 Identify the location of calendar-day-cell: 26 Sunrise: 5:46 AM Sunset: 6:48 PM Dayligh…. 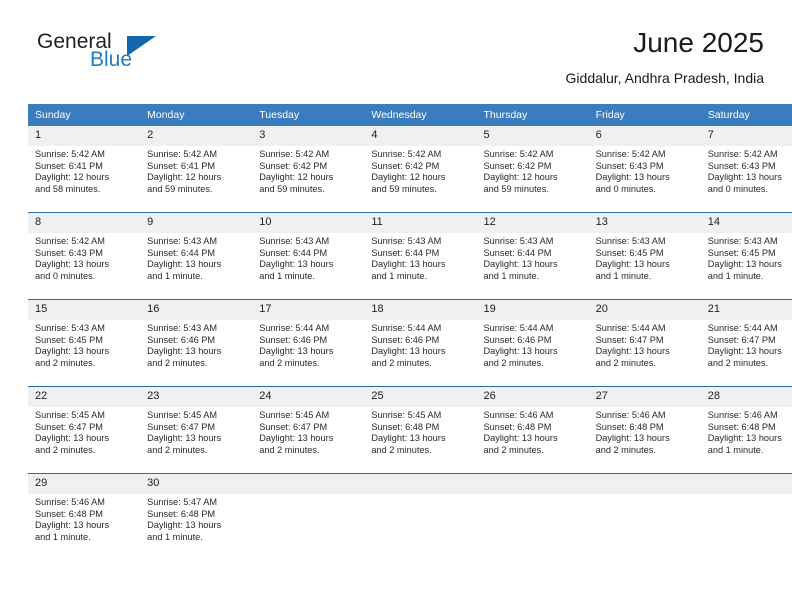
(532, 430).